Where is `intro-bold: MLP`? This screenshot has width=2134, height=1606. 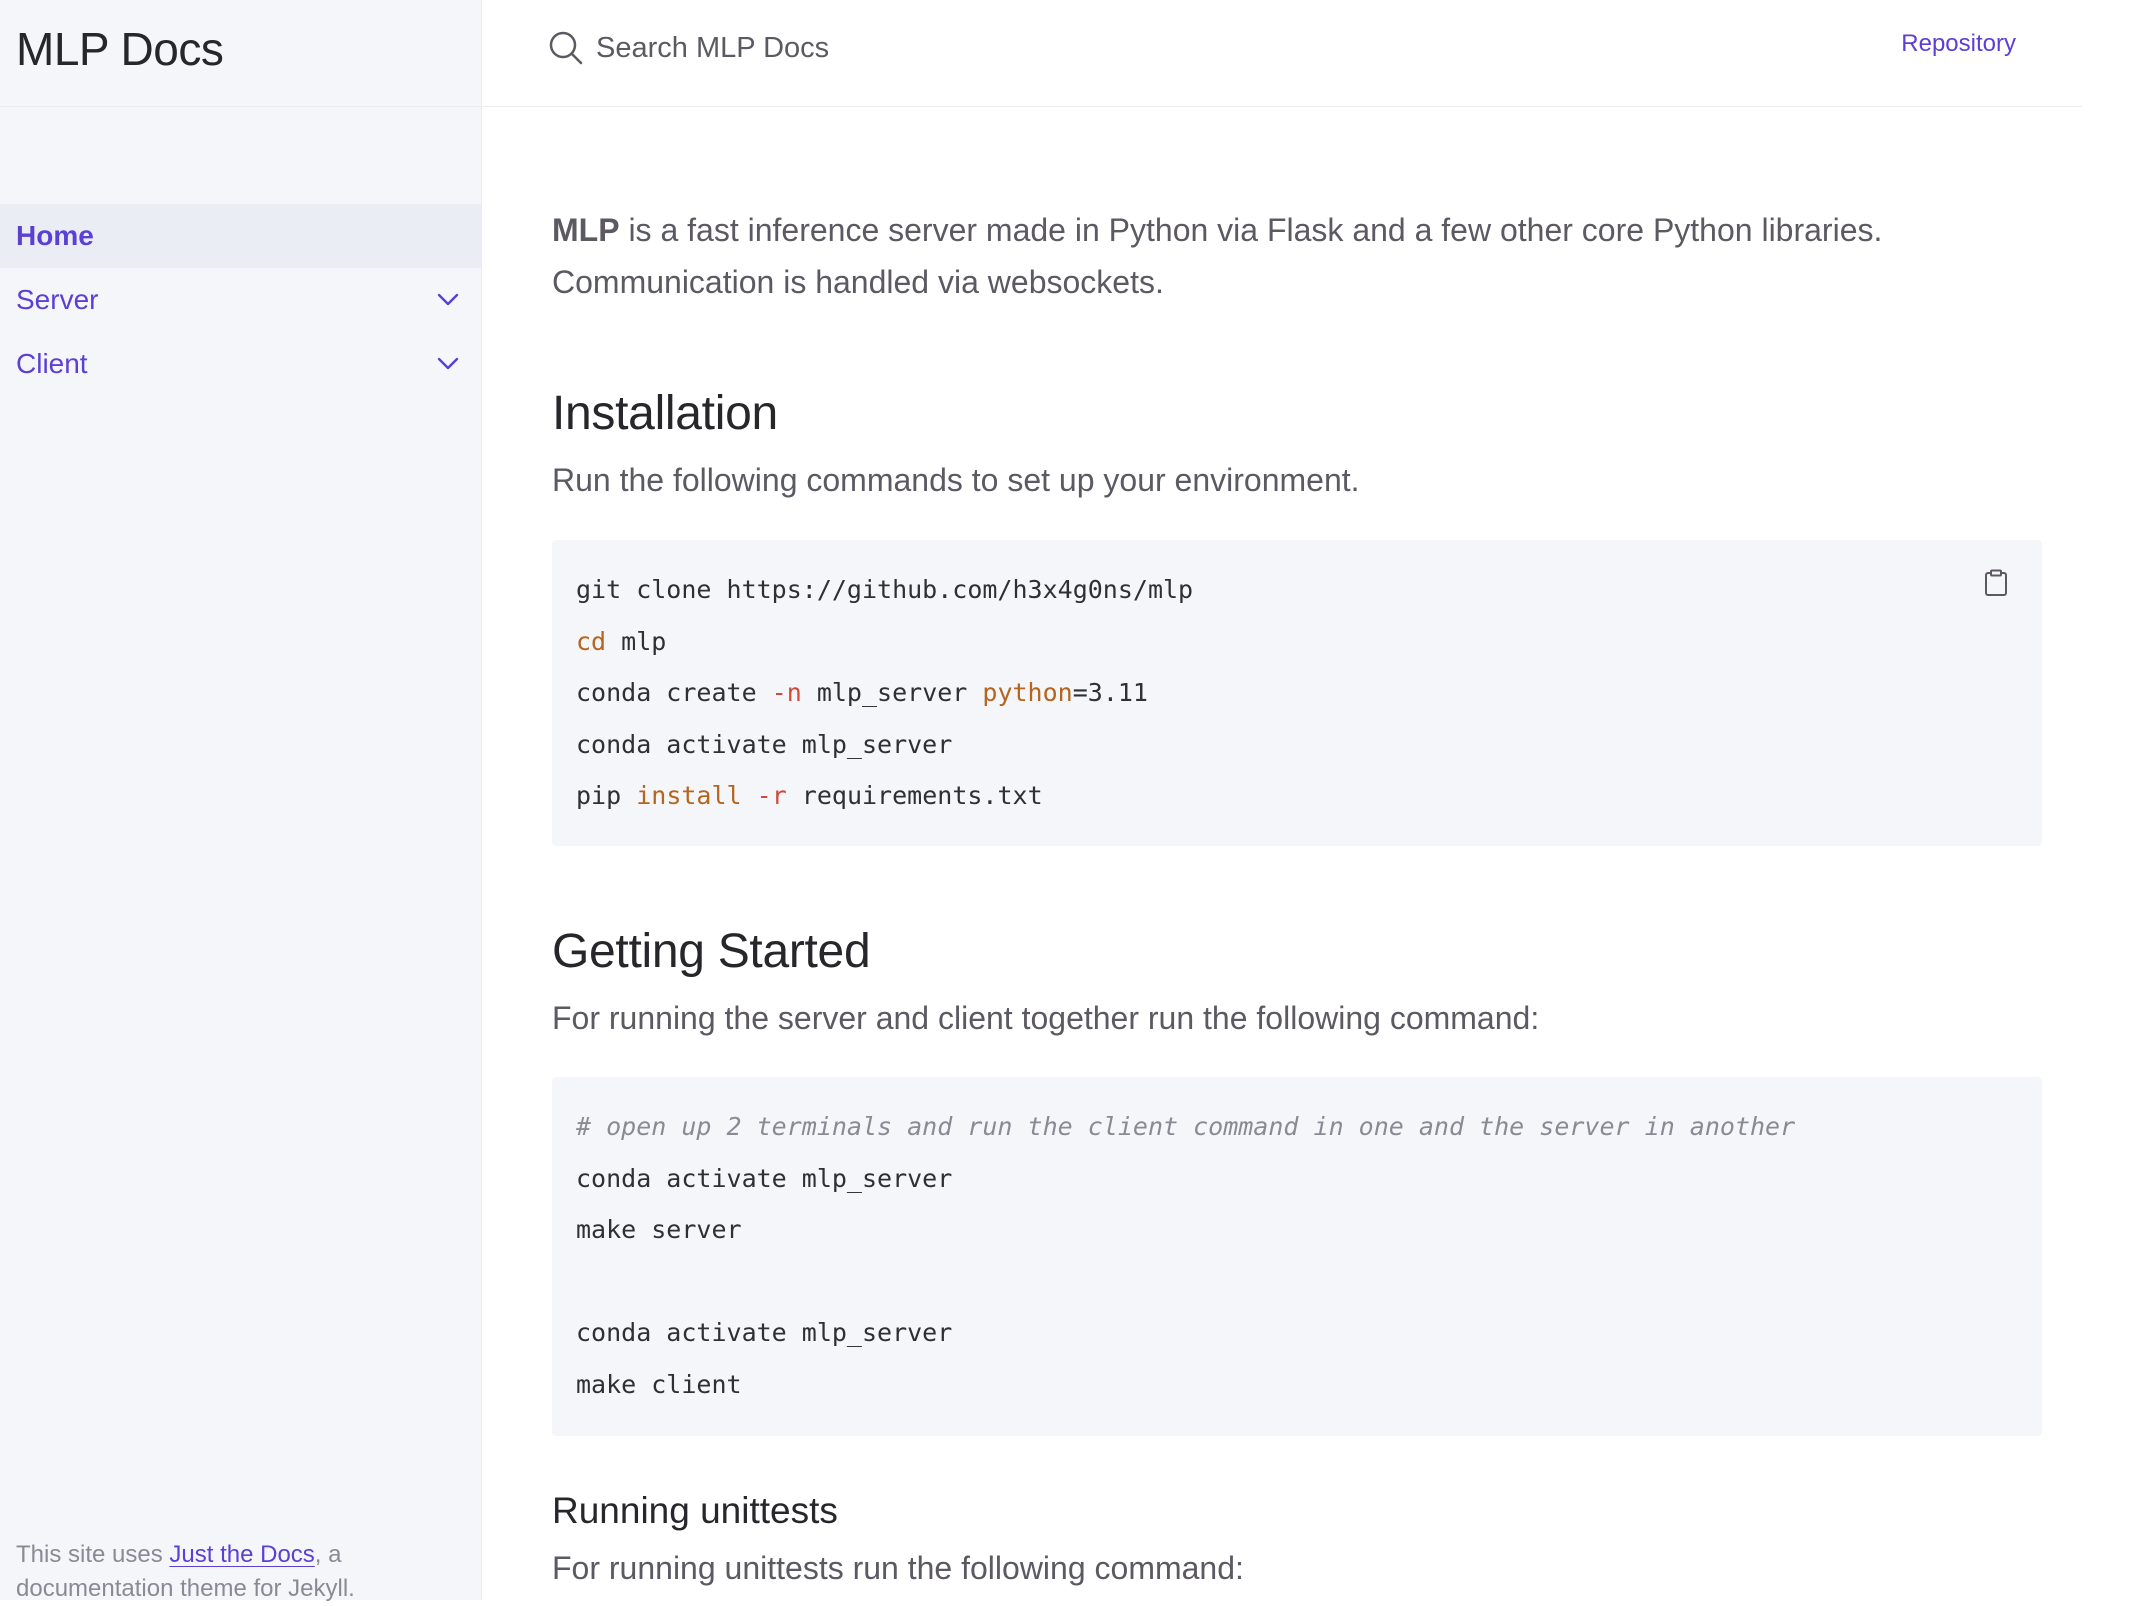 intro-bold: MLP is located at coordinates (586, 230).